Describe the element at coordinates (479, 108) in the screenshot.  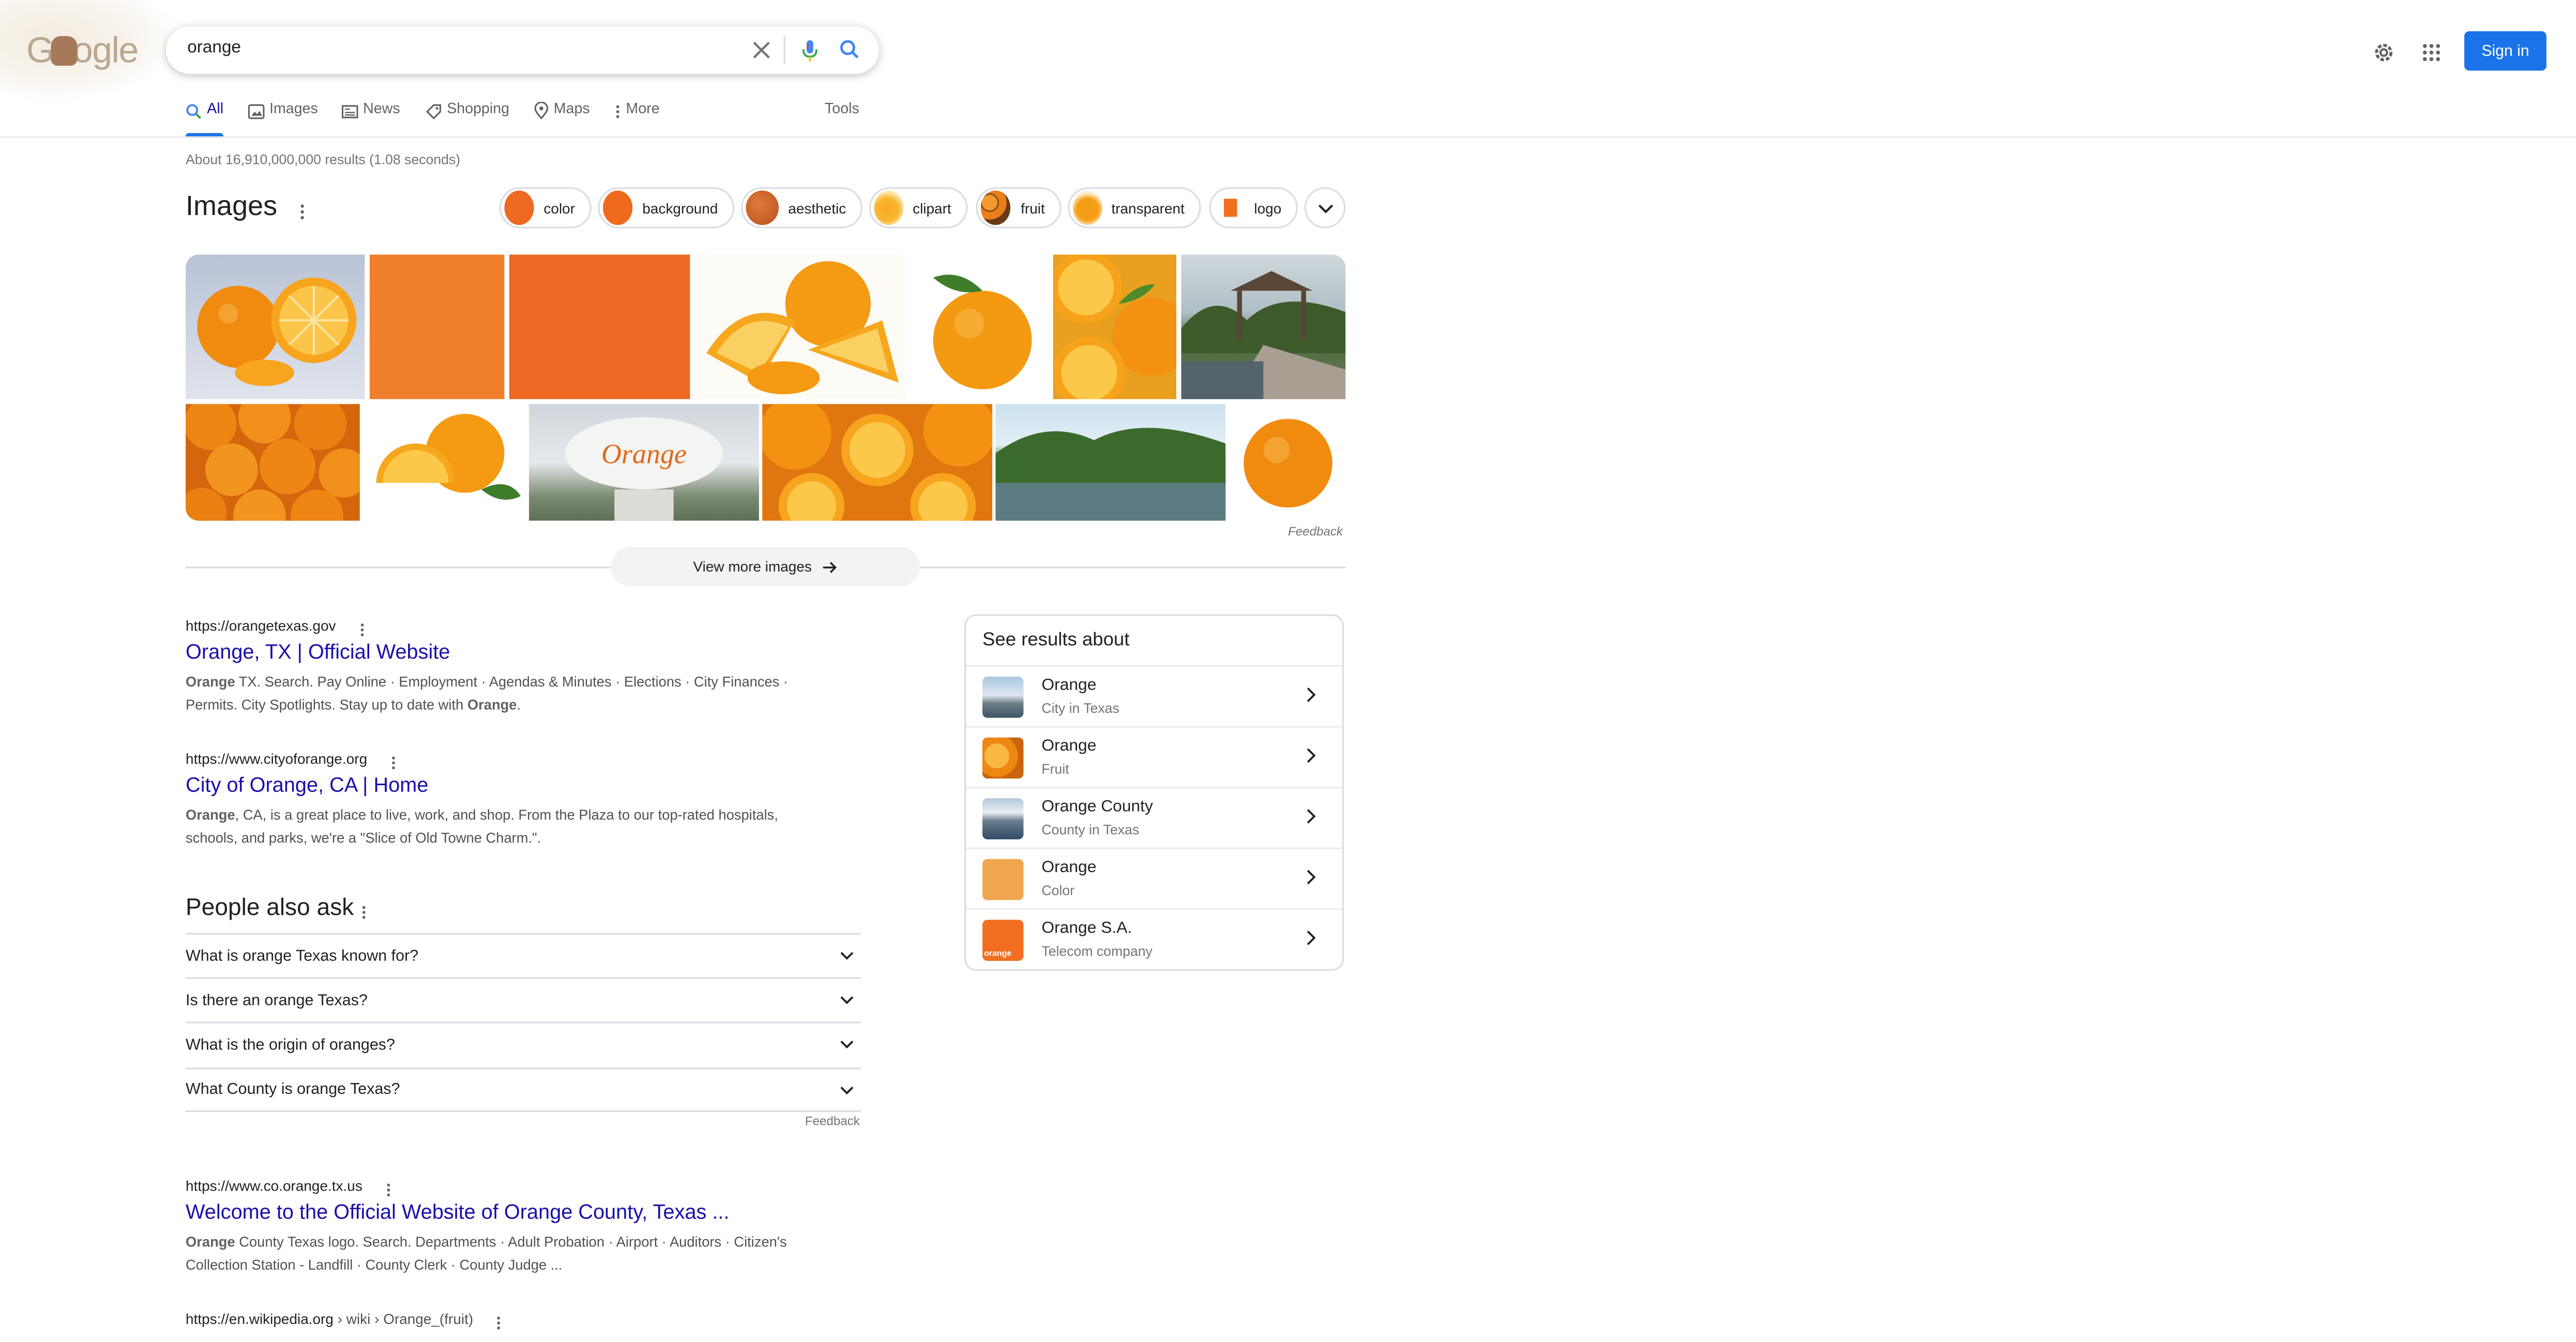
I see `tab-label: Shopping` at that location.